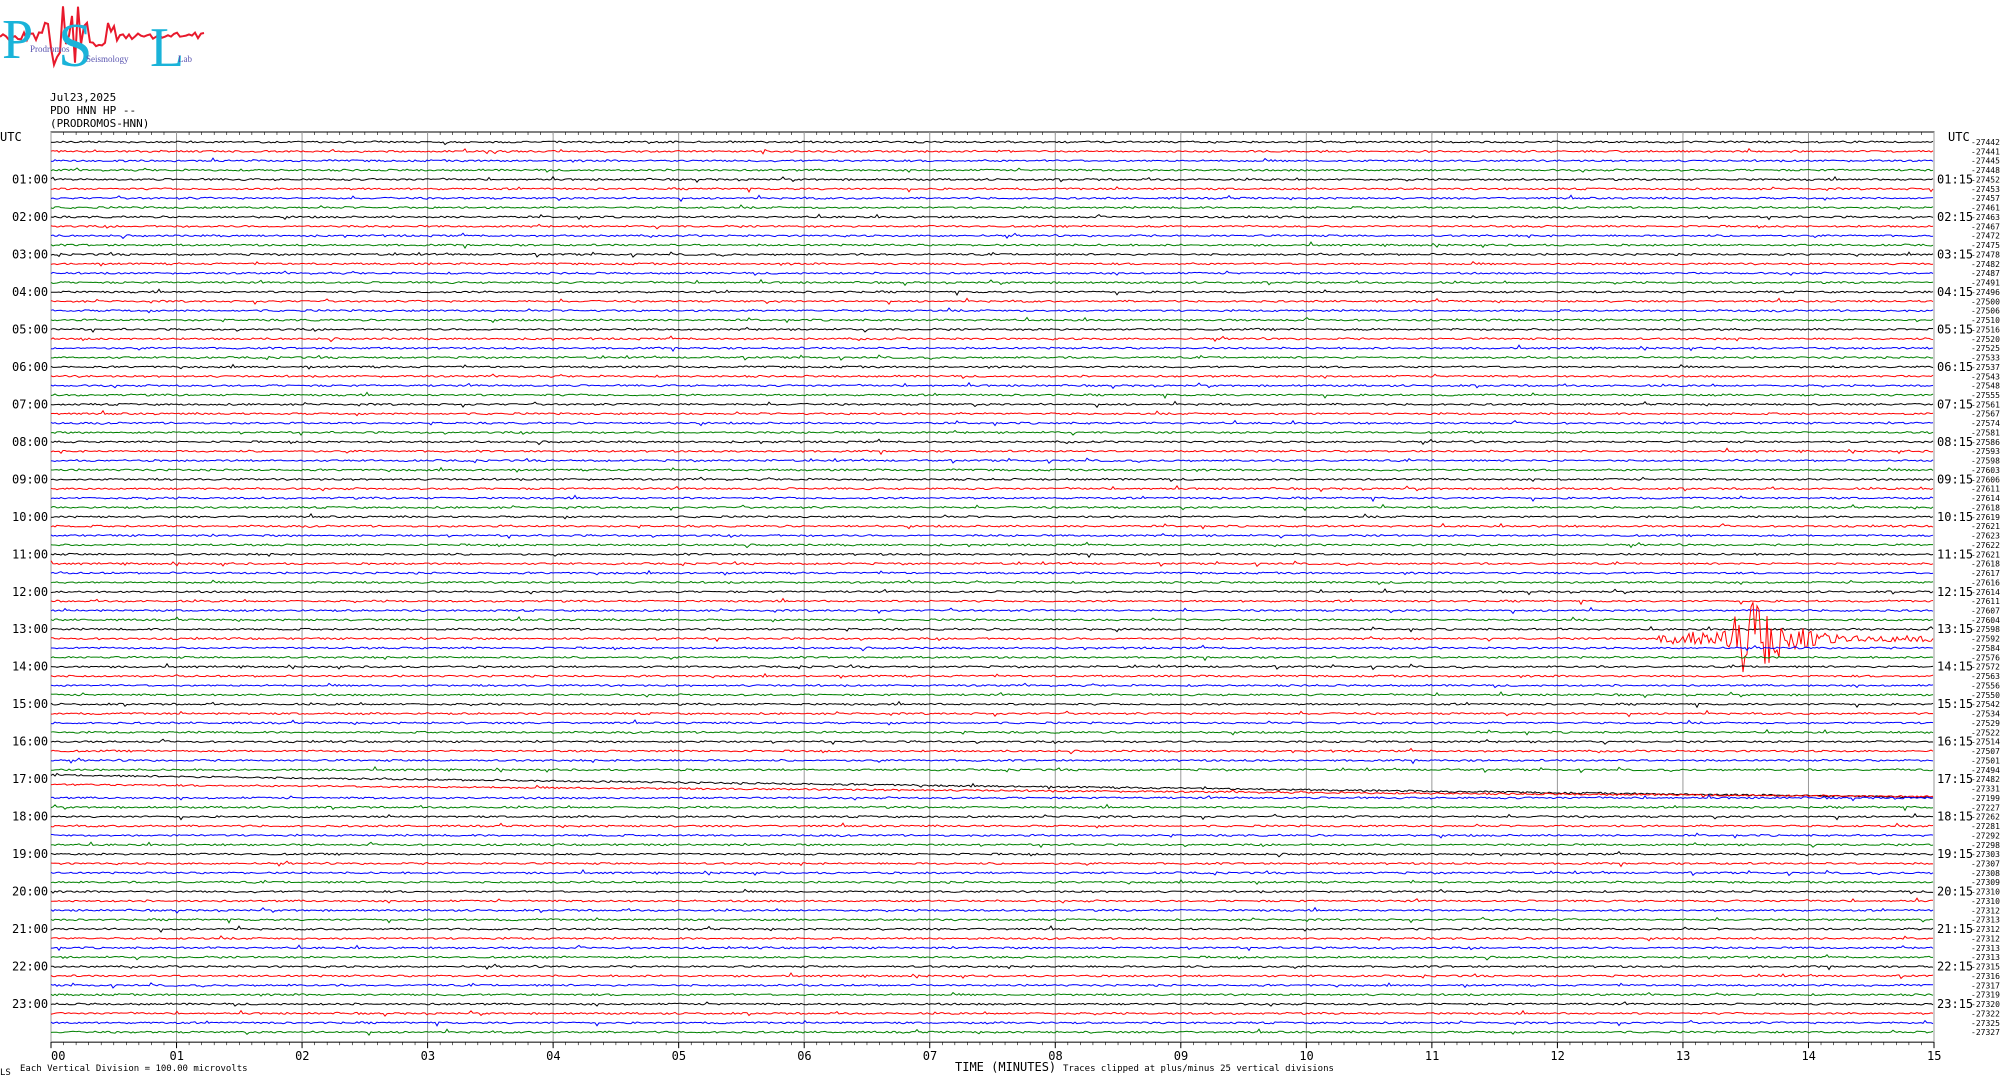 Image resolution: width=2010 pixels, height=1080 pixels. I want to click on trace-offset-label: -27315, so click(1985, 967).